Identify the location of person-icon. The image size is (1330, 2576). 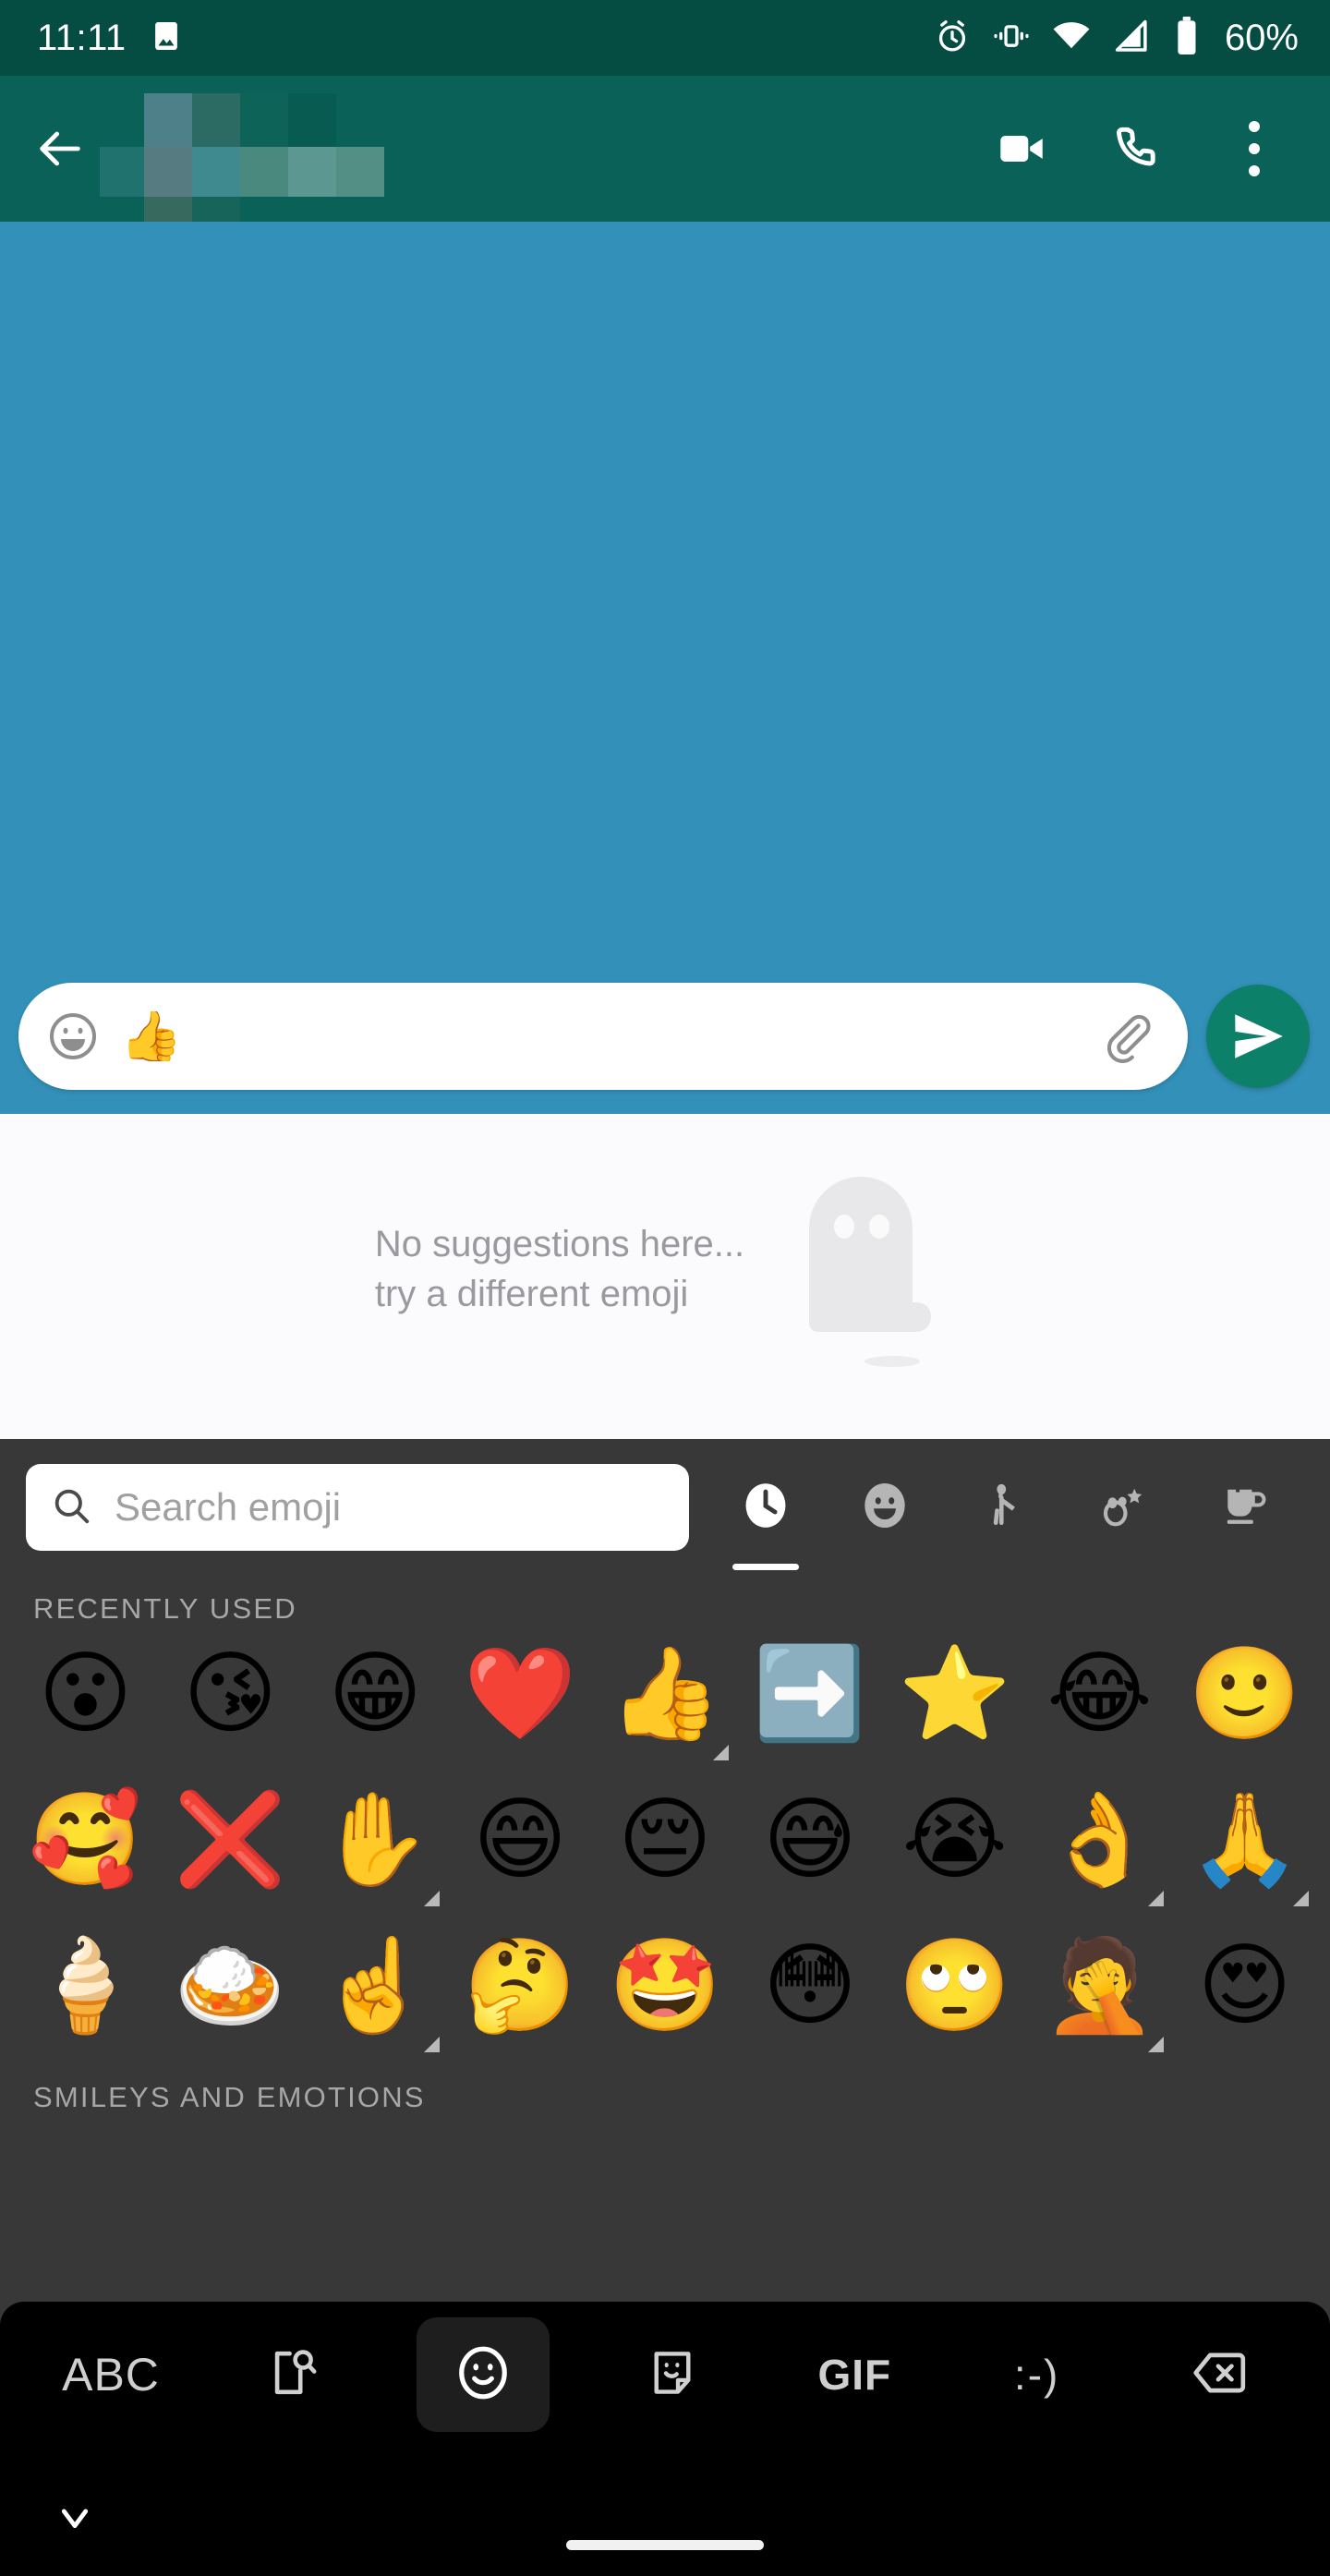
(1005, 1508).